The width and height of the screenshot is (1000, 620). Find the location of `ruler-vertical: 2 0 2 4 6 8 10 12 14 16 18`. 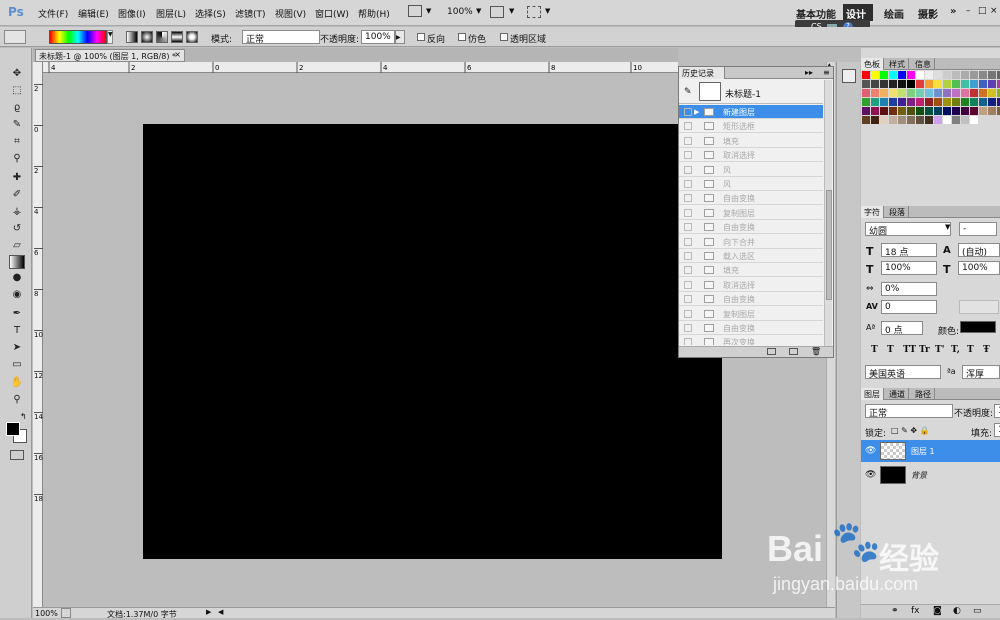

ruler-vertical: 2 0 2 4 6 8 10 12 14 16 18 is located at coordinates (38, 334).